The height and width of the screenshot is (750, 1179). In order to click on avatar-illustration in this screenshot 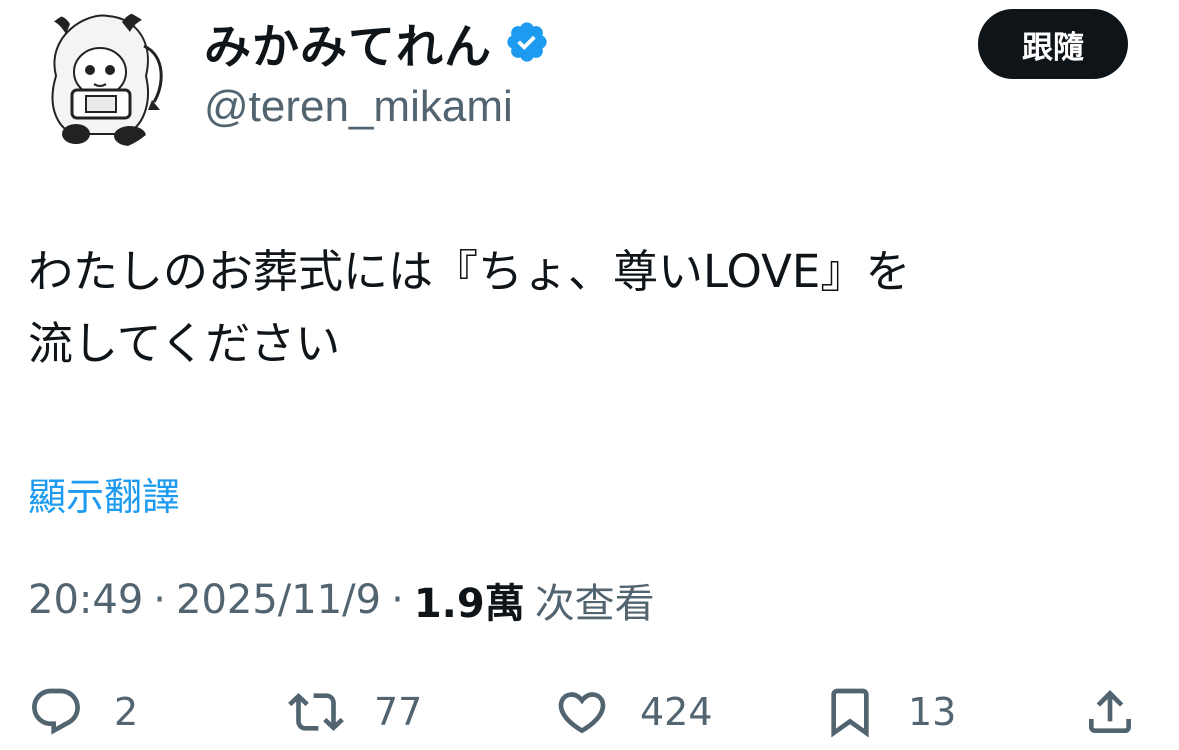, I will do `click(99, 79)`.